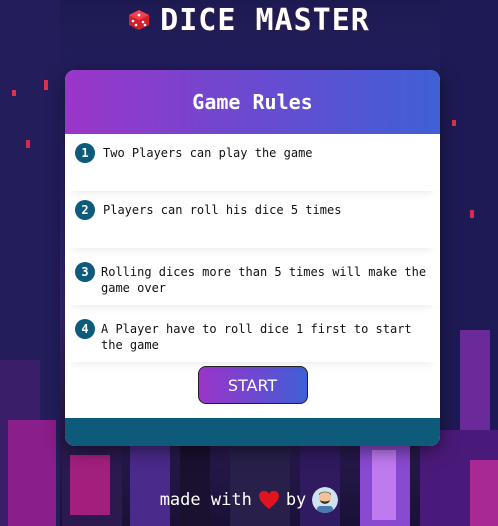  Describe the element at coordinates (252, 219) in the screenshot. I see `rule-item: 2 Players can roll his dice 5 times` at that location.